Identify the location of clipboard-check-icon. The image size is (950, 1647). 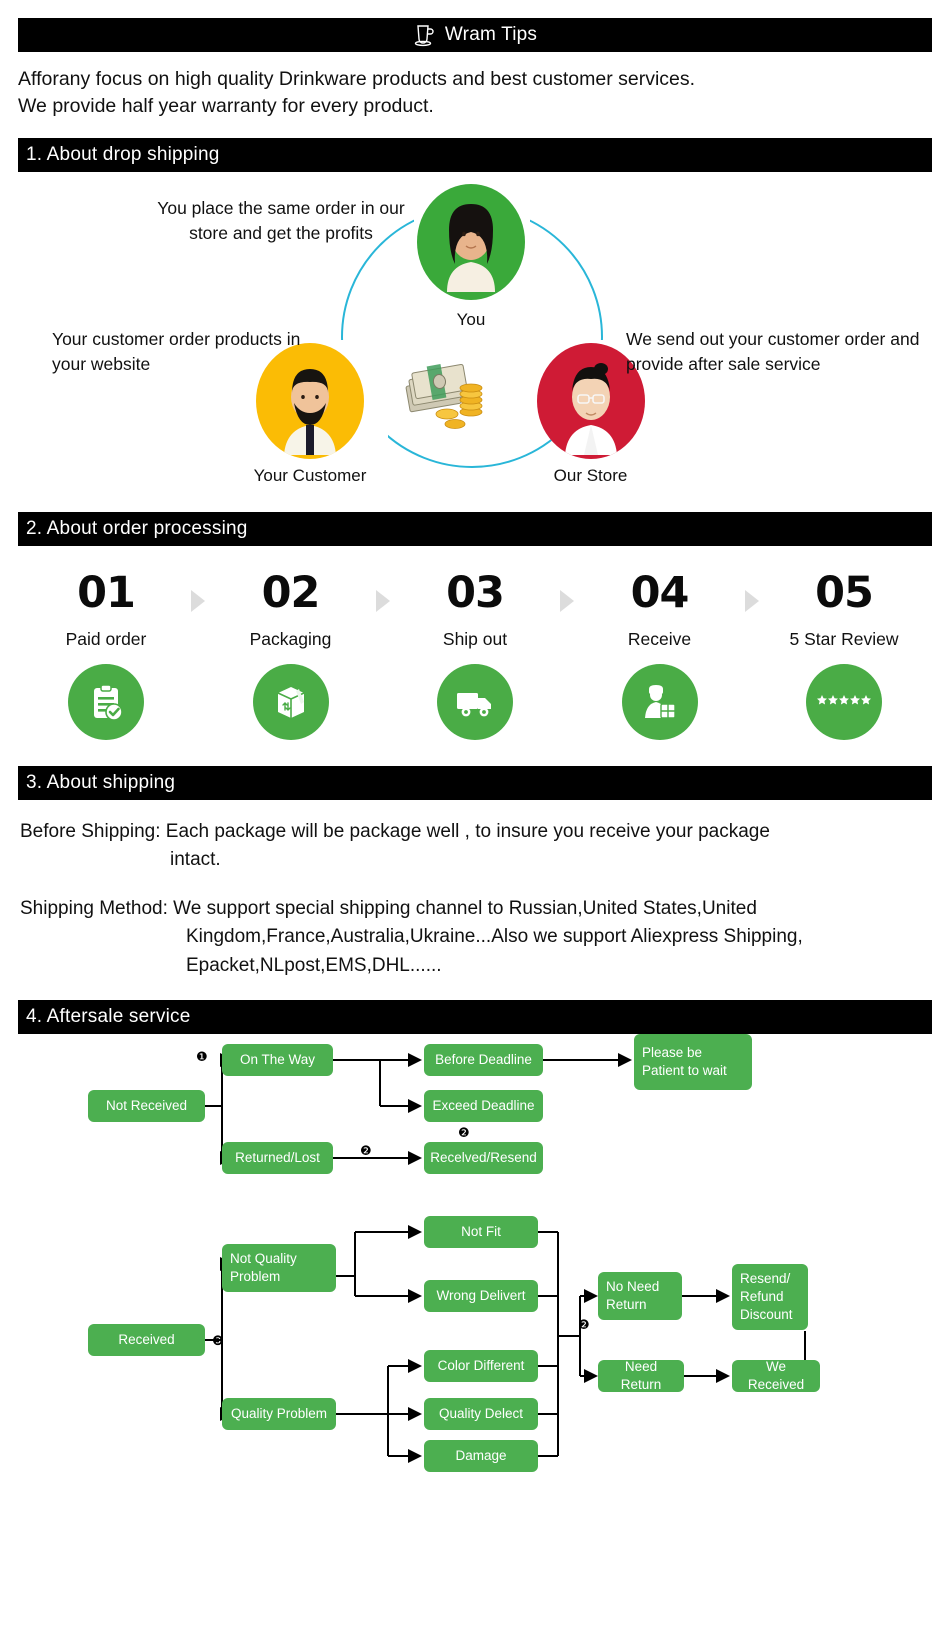
(106, 701).